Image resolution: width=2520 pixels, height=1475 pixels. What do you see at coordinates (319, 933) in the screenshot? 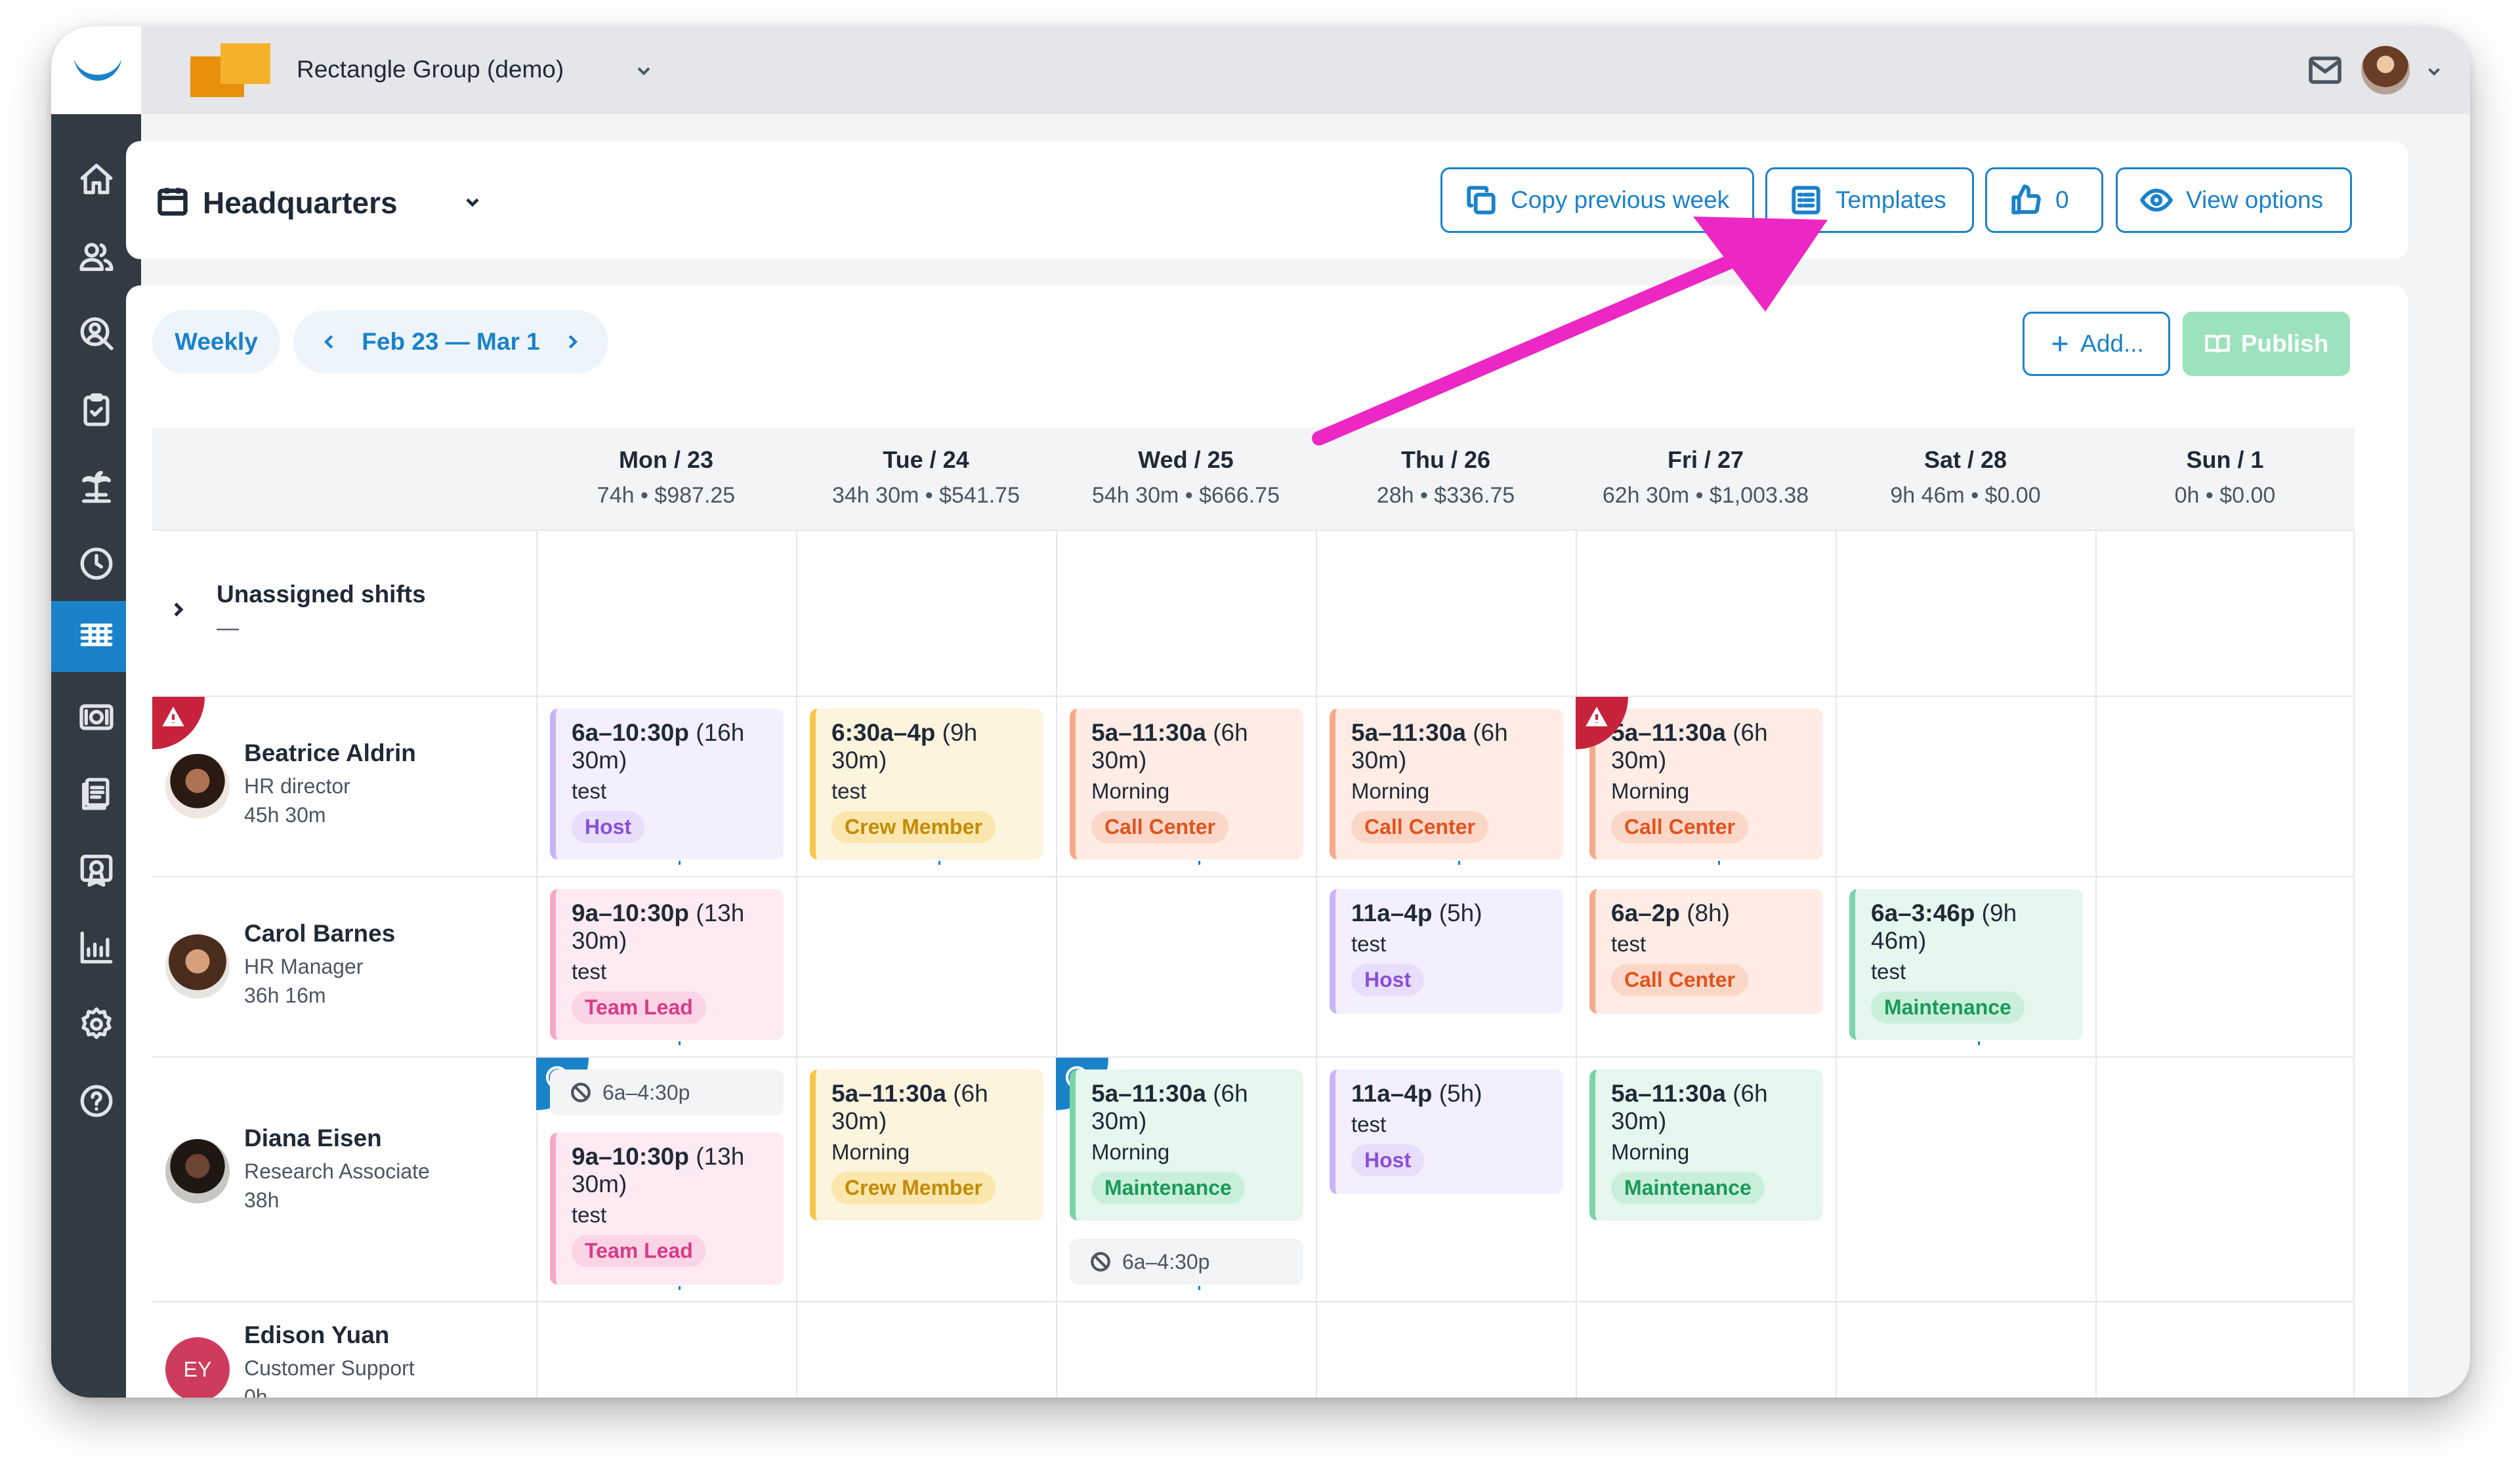
I see `employee-name: Carol Barnes` at bounding box center [319, 933].